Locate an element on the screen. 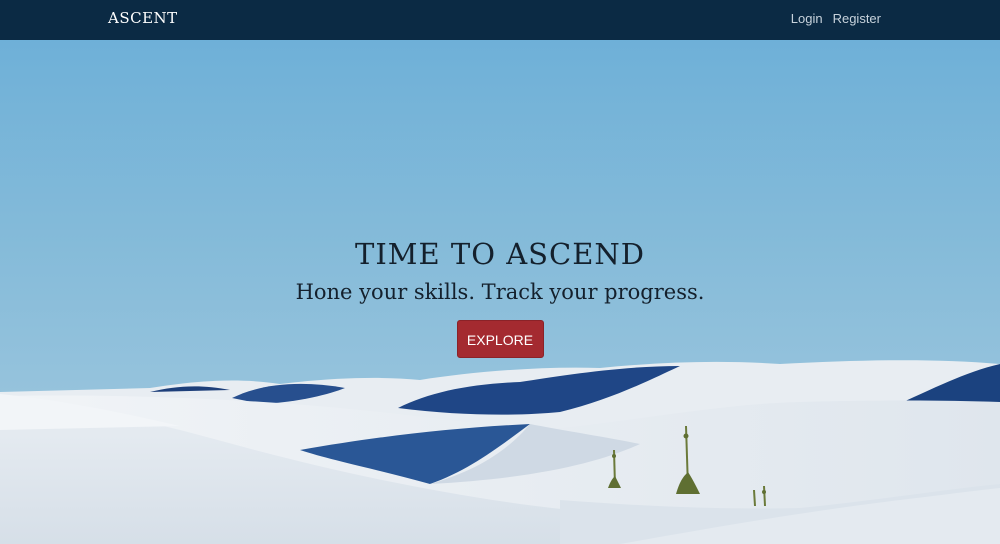 This screenshot has width=1000, height=544. brand-logo: ASCENT is located at coordinates (143, 18).